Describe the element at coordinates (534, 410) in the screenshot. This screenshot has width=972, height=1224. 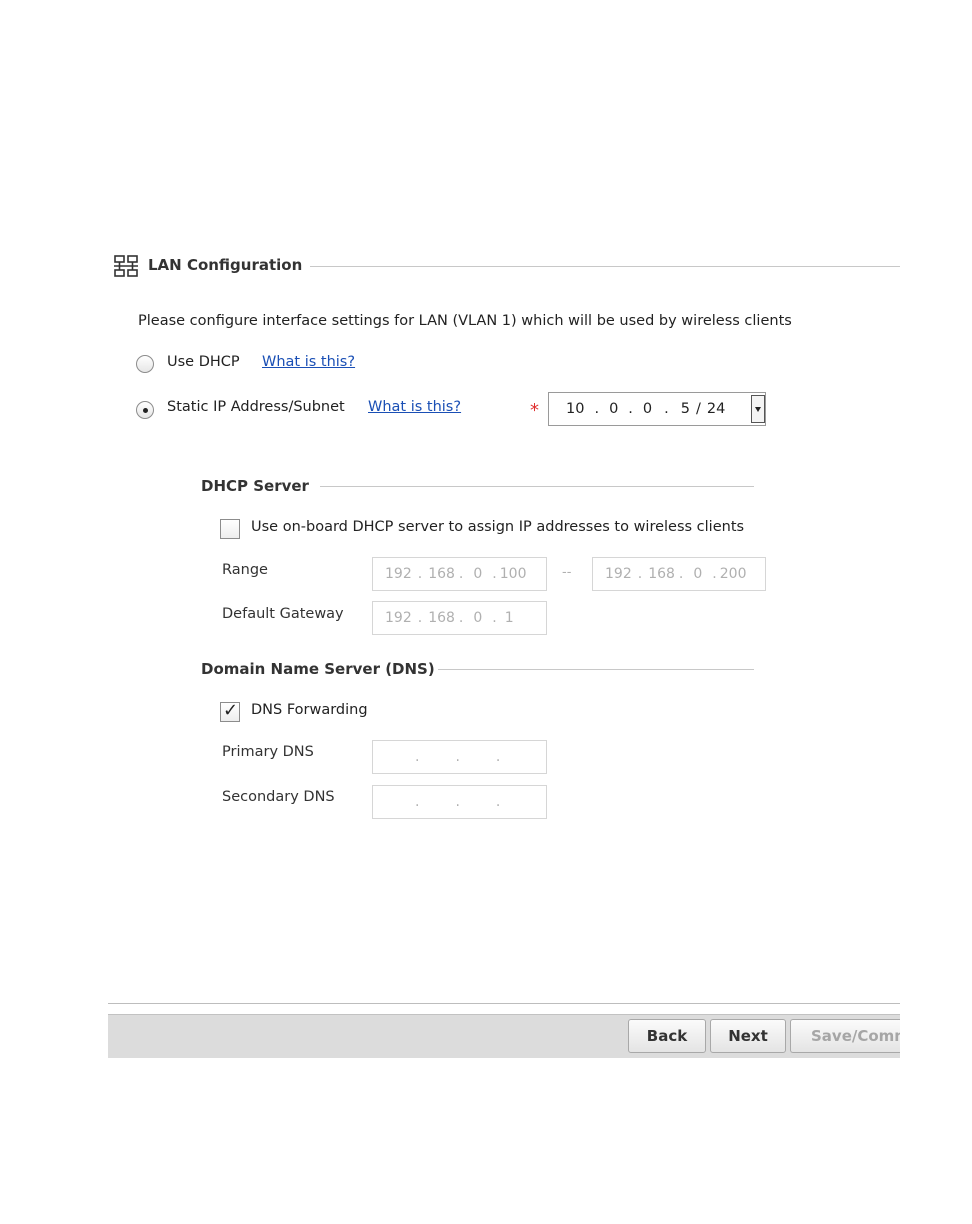
I see `required-marker: *` at that location.